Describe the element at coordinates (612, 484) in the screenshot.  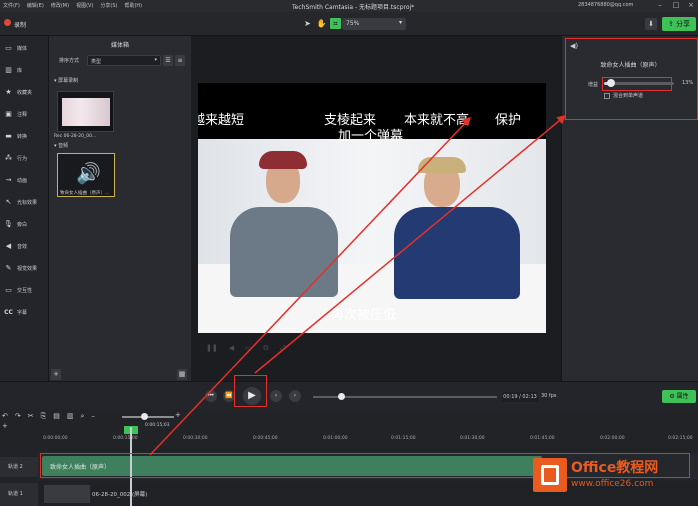
I see `watermark-url: www.office26.com` at that location.